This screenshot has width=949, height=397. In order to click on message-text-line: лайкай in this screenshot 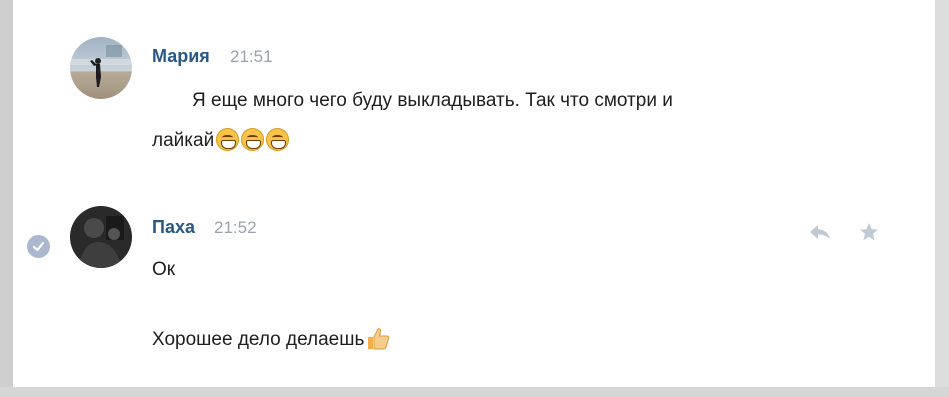, I will do `click(221, 140)`.